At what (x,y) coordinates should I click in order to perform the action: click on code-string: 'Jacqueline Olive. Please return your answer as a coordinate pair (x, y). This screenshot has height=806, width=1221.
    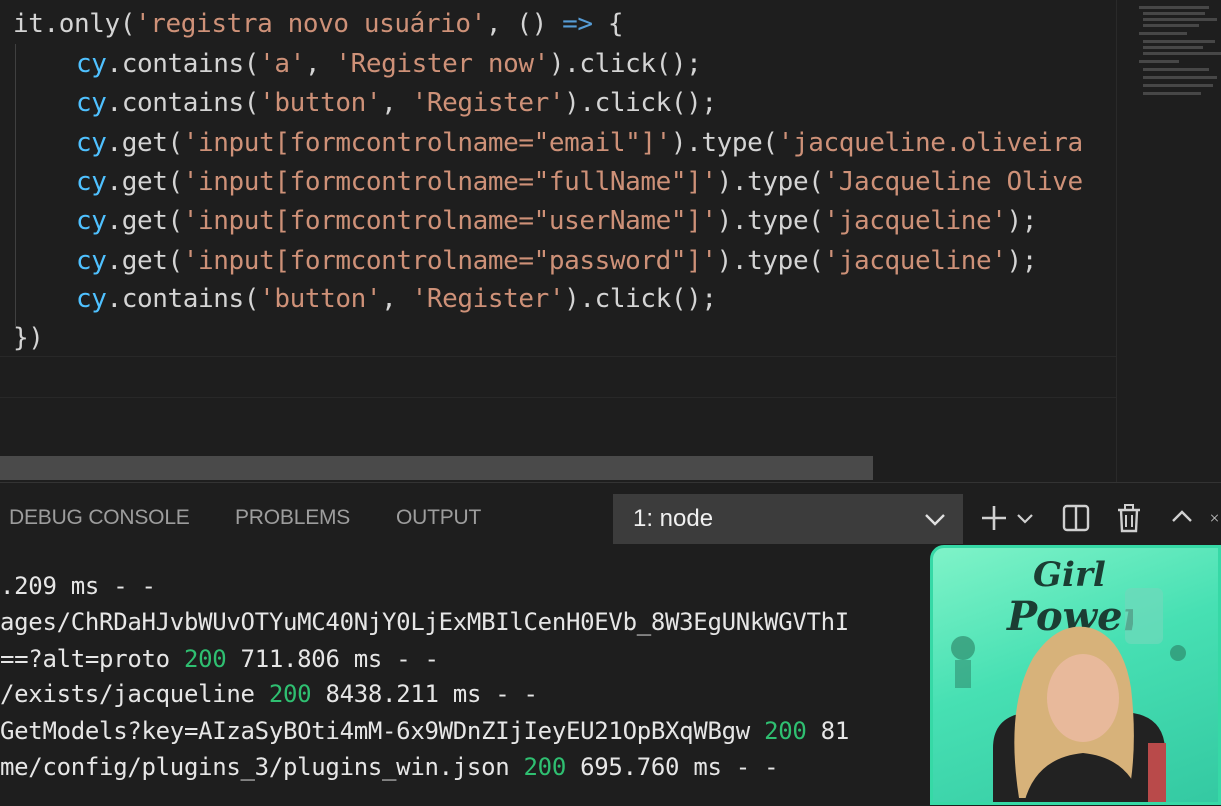
    Looking at the image, I should click on (953, 182).